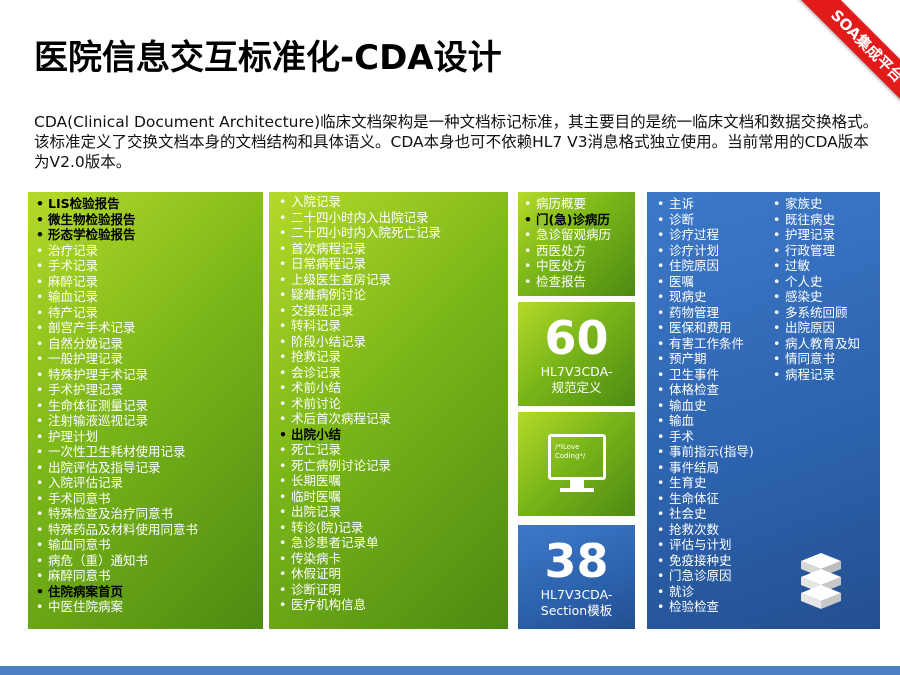 The width and height of the screenshot is (900, 675). Describe the element at coordinates (148, 204) in the screenshot. I see `list-item: LIS检验报告` at that location.